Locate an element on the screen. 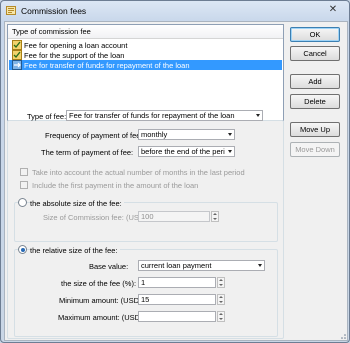  fee-list-header: Type of commission fee is located at coordinates (145, 32).